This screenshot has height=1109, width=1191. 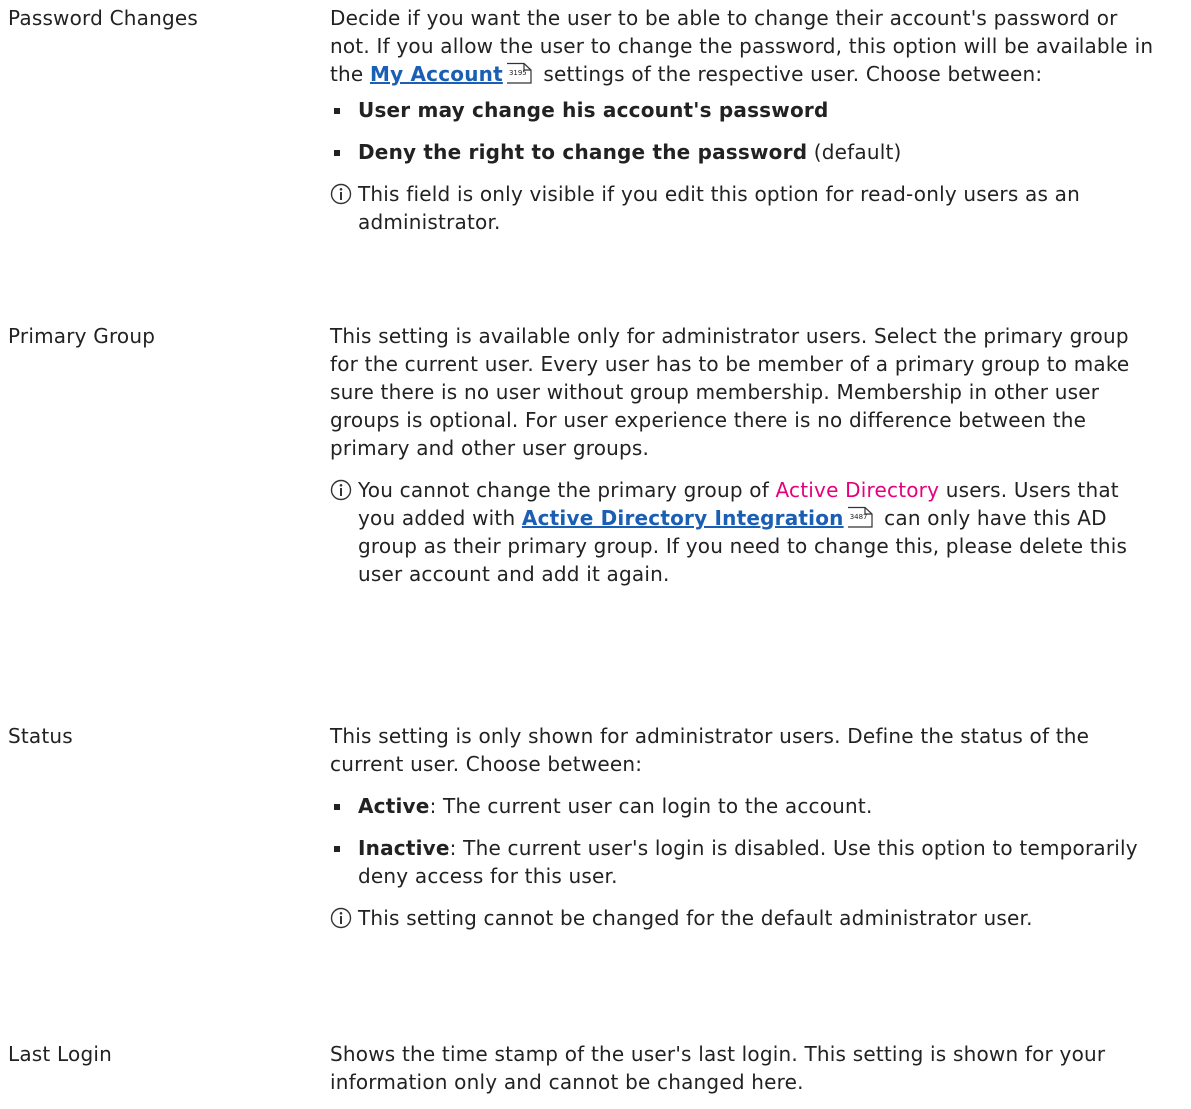 What do you see at coordinates (683, 518) in the screenshot?
I see `active-directory-integration-link: Active Directory Integration` at bounding box center [683, 518].